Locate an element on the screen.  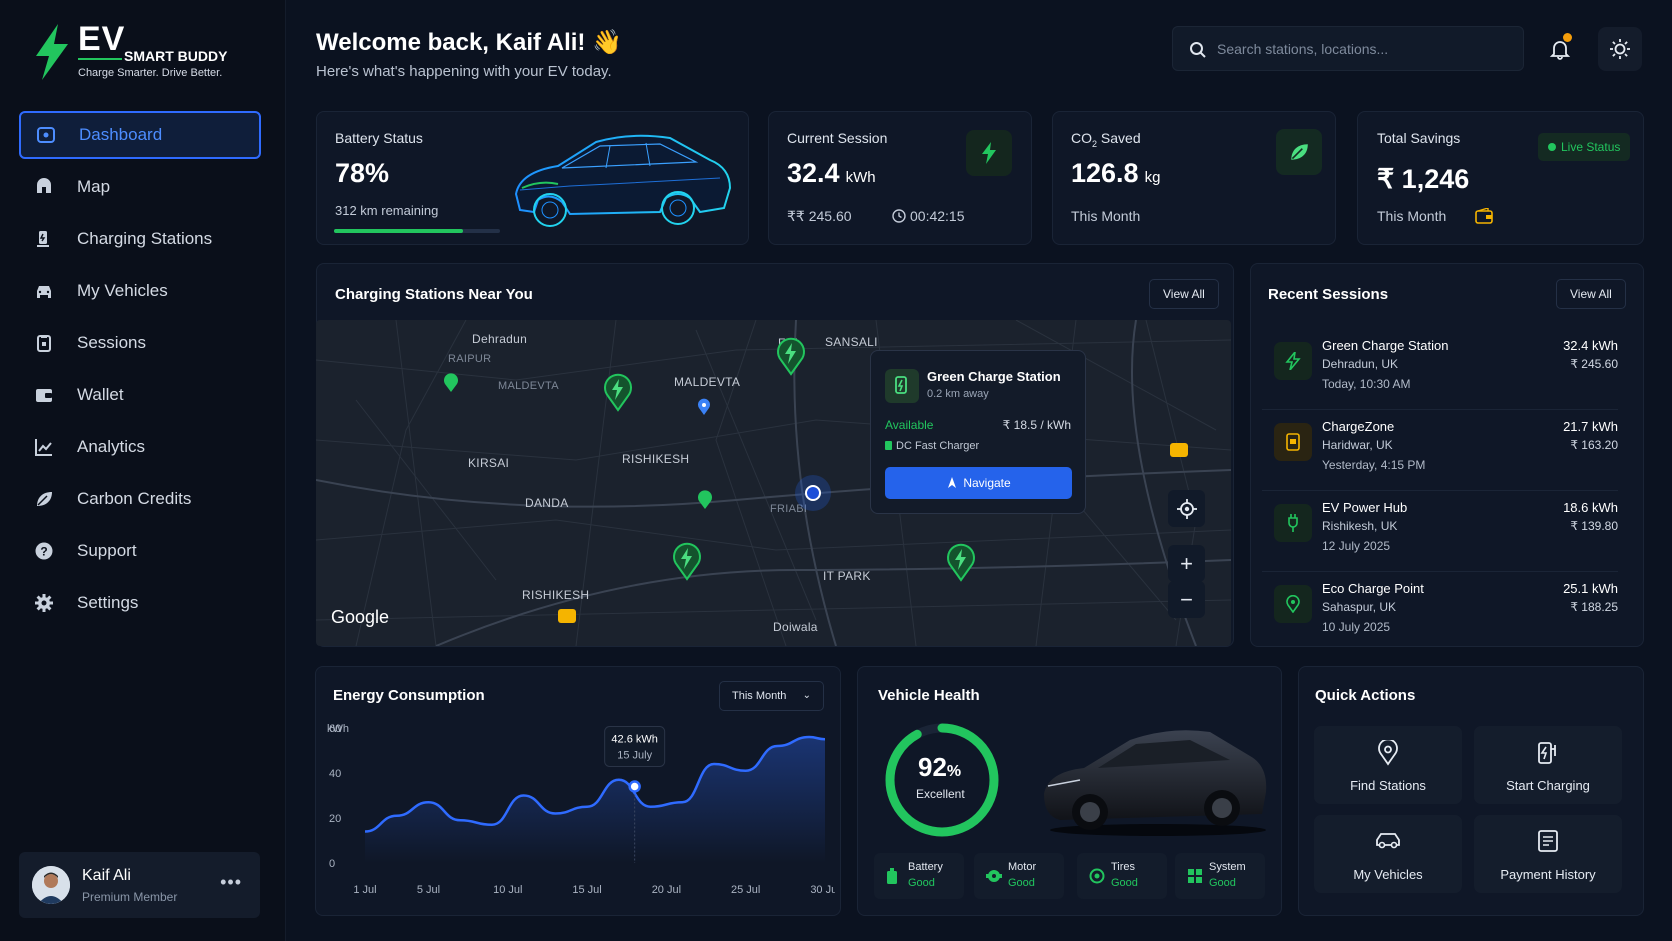
battery-progress-fill is located at coordinates (399, 231).